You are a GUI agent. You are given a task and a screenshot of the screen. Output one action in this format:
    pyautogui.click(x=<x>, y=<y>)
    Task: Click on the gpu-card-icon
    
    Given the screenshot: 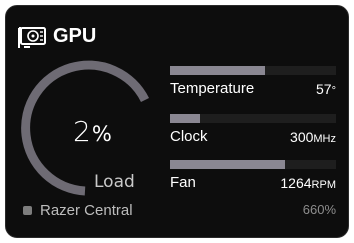 What is the action you would take?
    pyautogui.click(x=32, y=37)
    